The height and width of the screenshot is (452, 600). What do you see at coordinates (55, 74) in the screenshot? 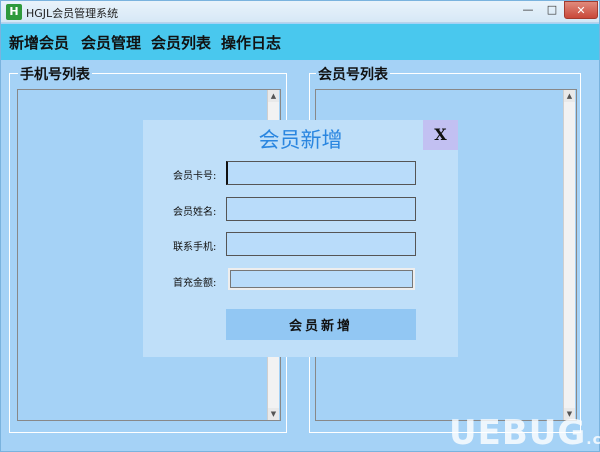
I see `phone-list-title: 手机号列表` at bounding box center [55, 74].